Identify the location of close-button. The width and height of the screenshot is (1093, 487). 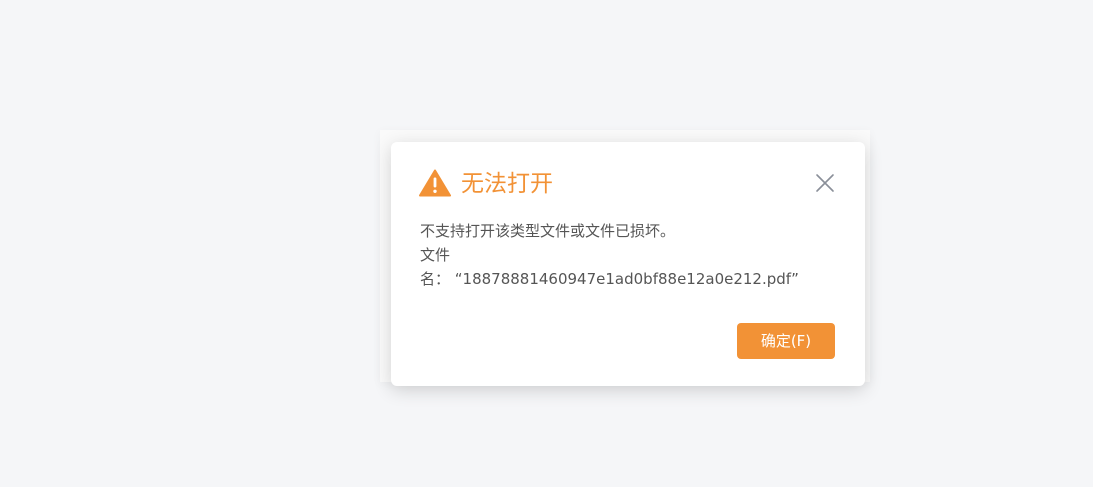
(825, 183).